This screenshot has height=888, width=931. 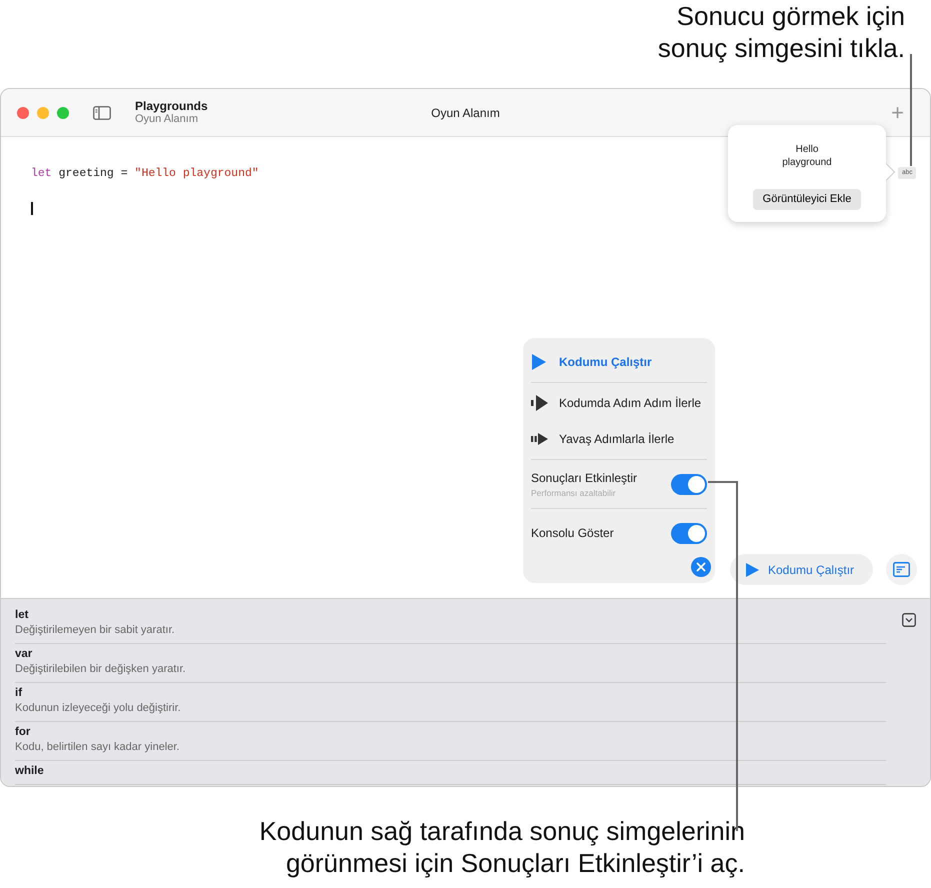 I want to click on window-title: Oyun Alanım, so click(x=465, y=113).